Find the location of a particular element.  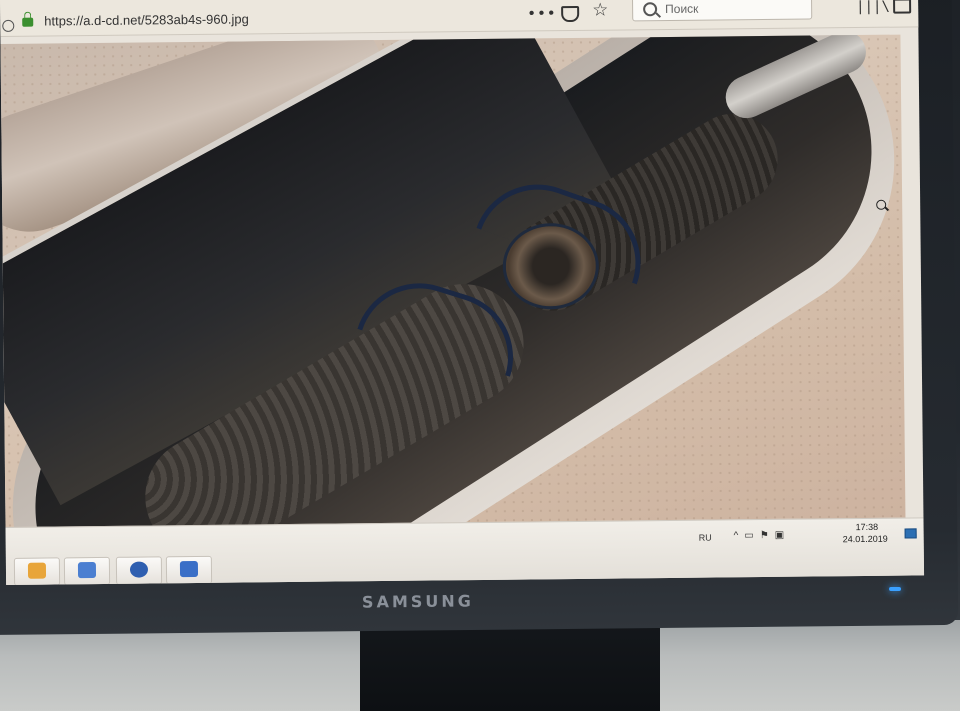

tray-icons: ^▭⚑▣ is located at coordinates (762, 536).